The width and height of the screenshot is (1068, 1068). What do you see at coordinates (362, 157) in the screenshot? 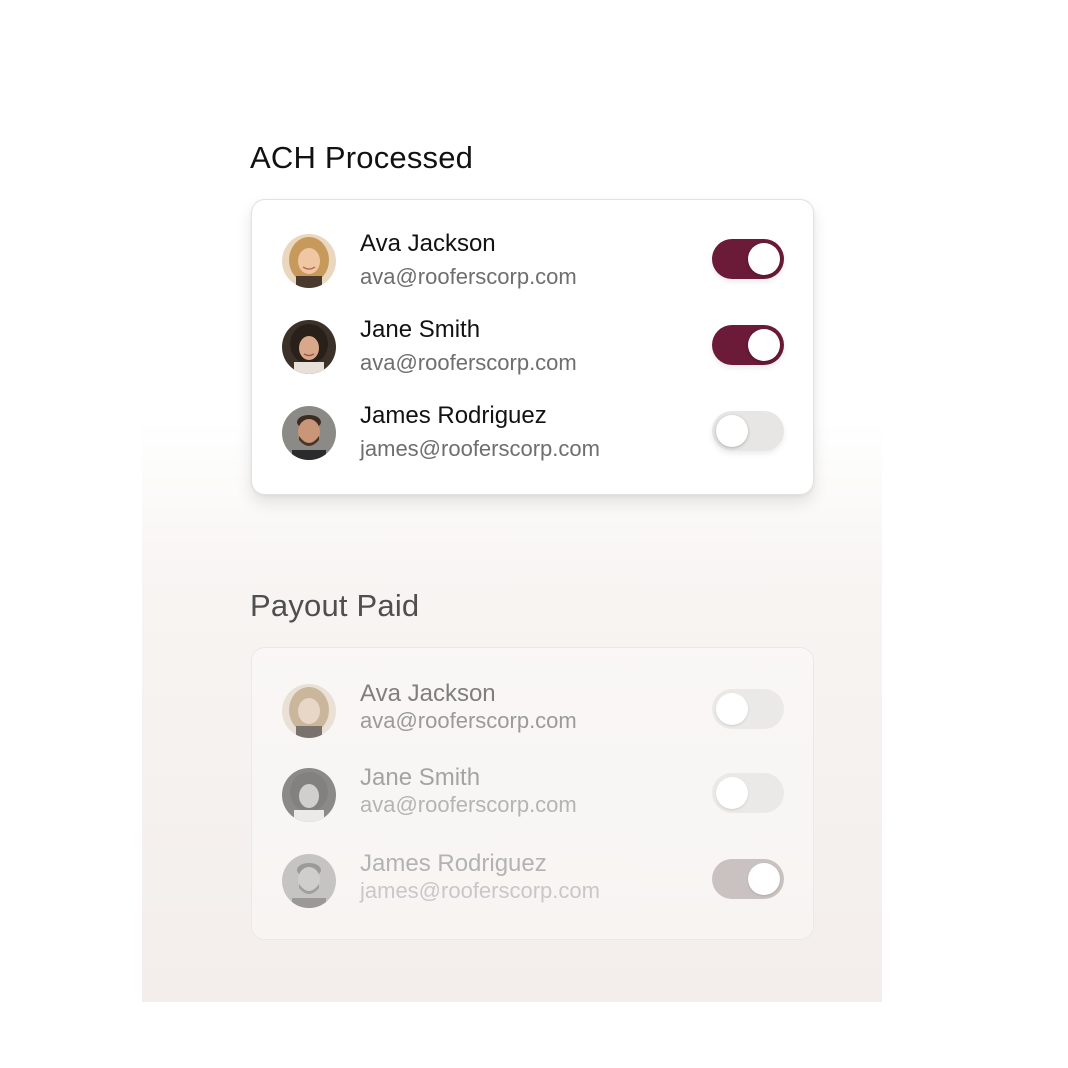
I see `section-title-ach-processed: ACH Processed` at bounding box center [362, 157].